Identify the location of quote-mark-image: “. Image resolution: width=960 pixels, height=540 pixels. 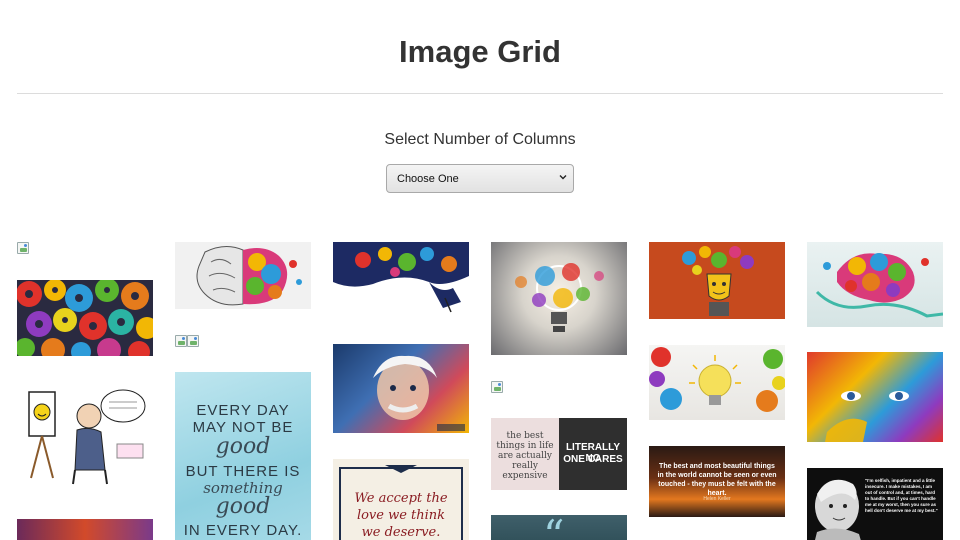
(559, 527).